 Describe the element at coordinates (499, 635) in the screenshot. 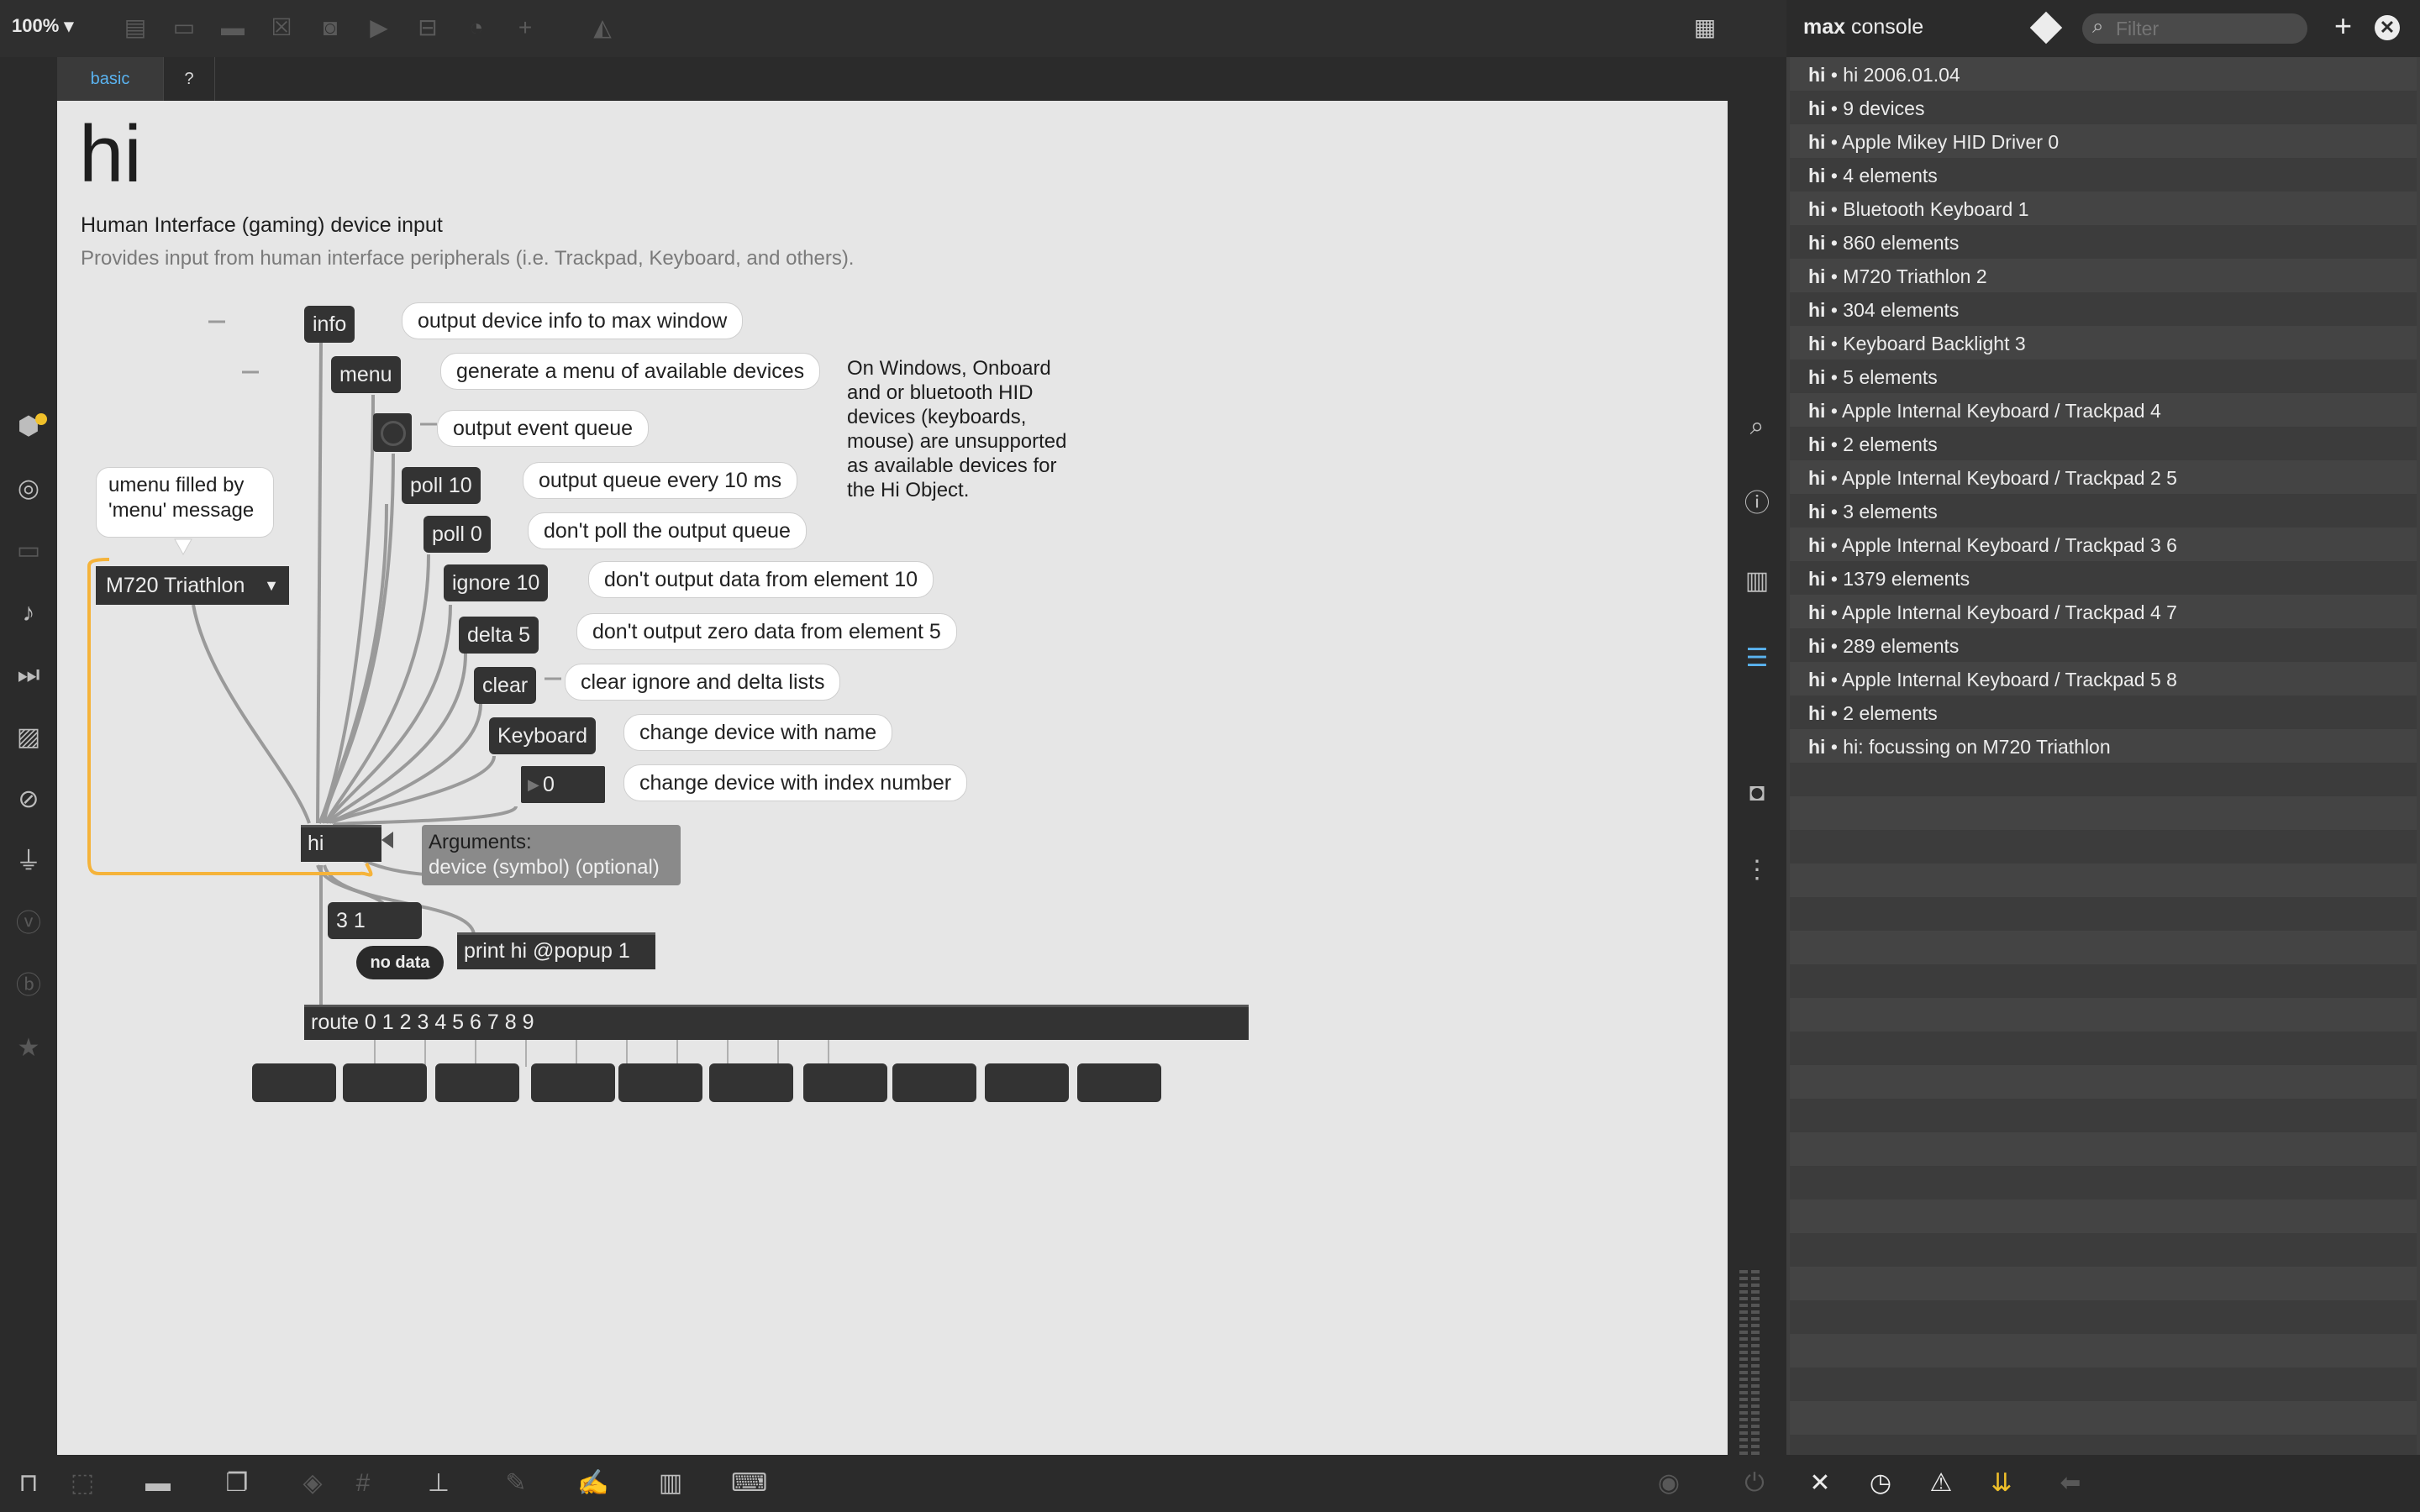

I see `delta-message: delta 5` at that location.